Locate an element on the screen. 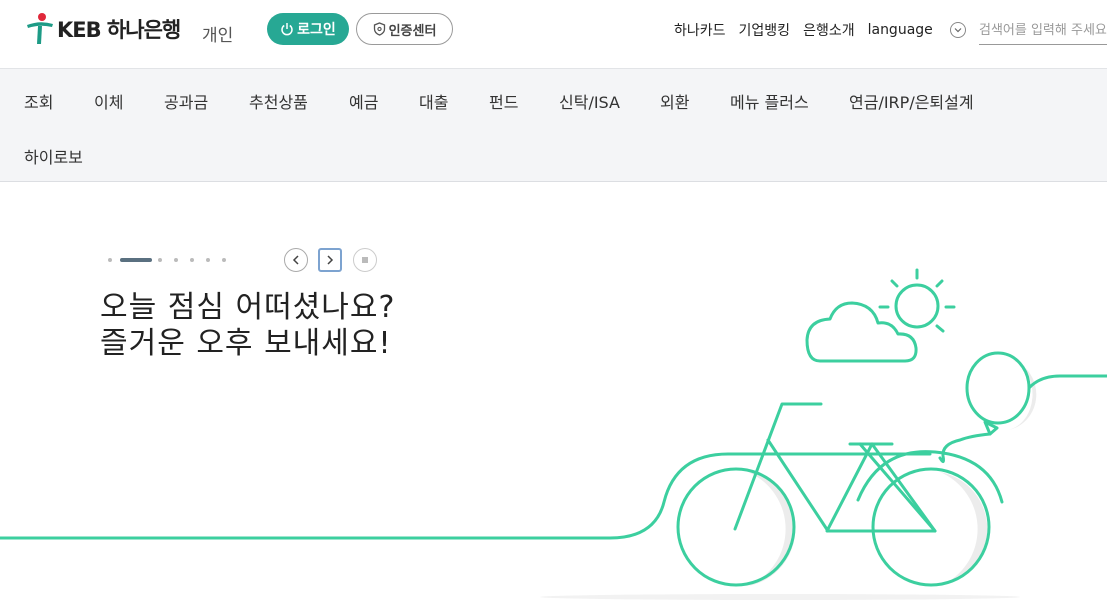 The width and height of the screenshot is (1107, 604). sun-rays is located at coordinates (917, 300).